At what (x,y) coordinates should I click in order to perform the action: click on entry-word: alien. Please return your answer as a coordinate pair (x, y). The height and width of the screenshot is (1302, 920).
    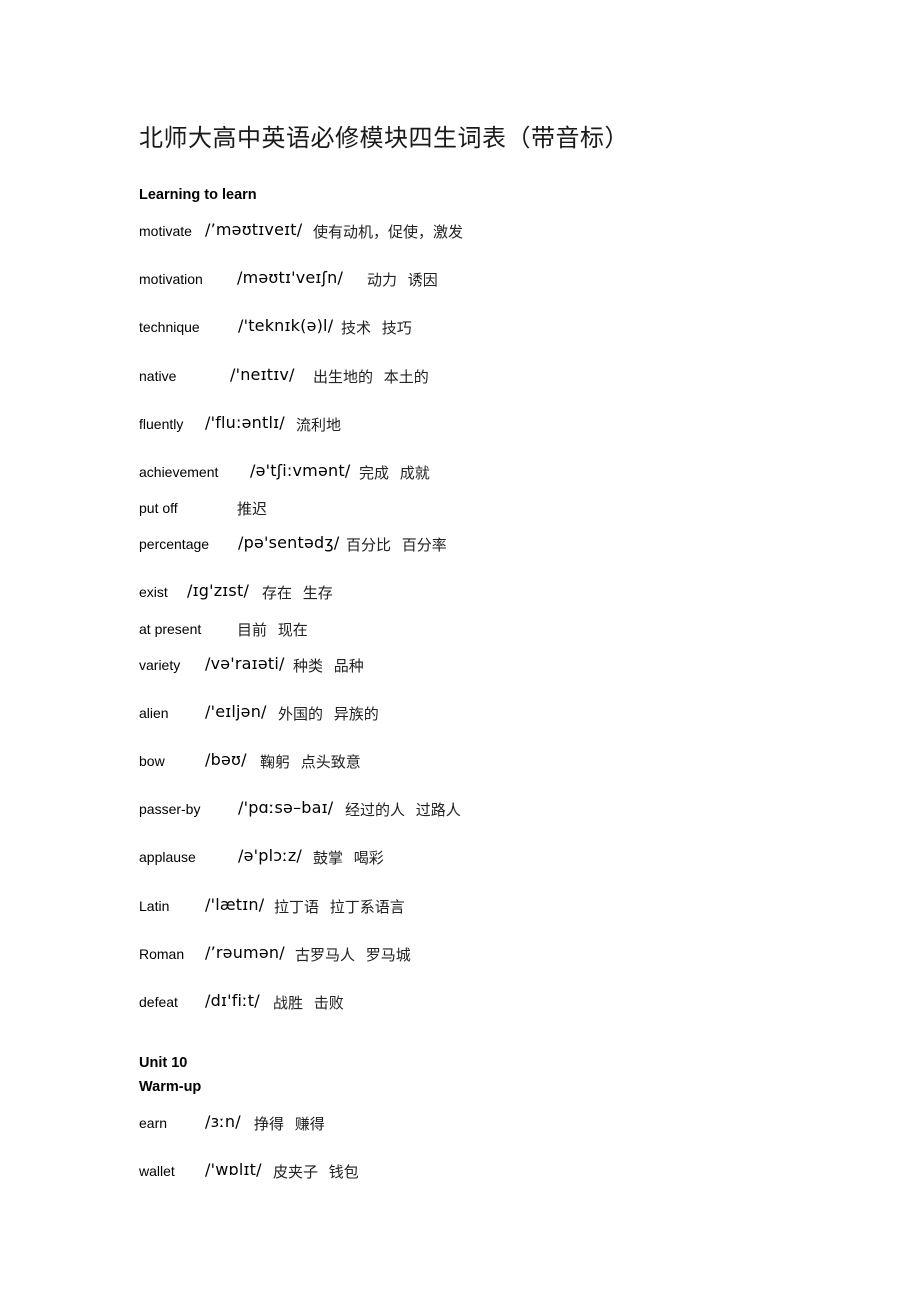
    Looking at the image, I should click on (154, 713).